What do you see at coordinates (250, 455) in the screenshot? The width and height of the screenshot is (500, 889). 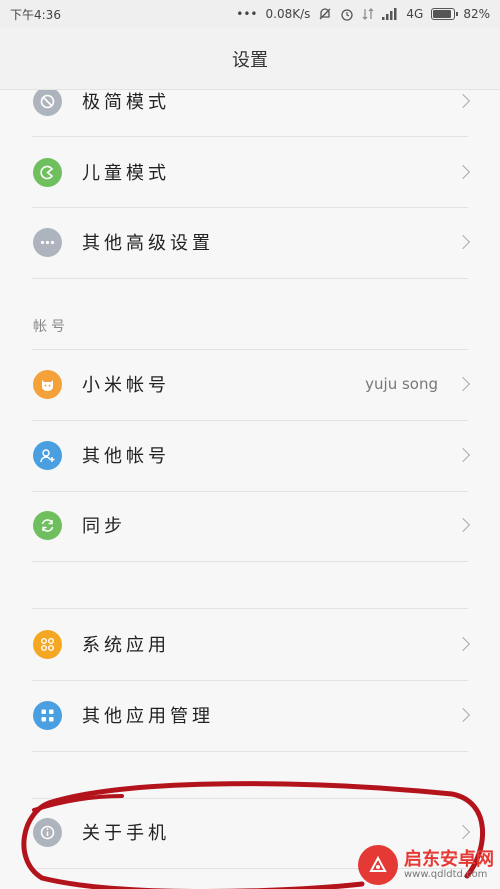 I see `settings-item-other-accounts: 其他帐号` at bounding box center [250, 455].